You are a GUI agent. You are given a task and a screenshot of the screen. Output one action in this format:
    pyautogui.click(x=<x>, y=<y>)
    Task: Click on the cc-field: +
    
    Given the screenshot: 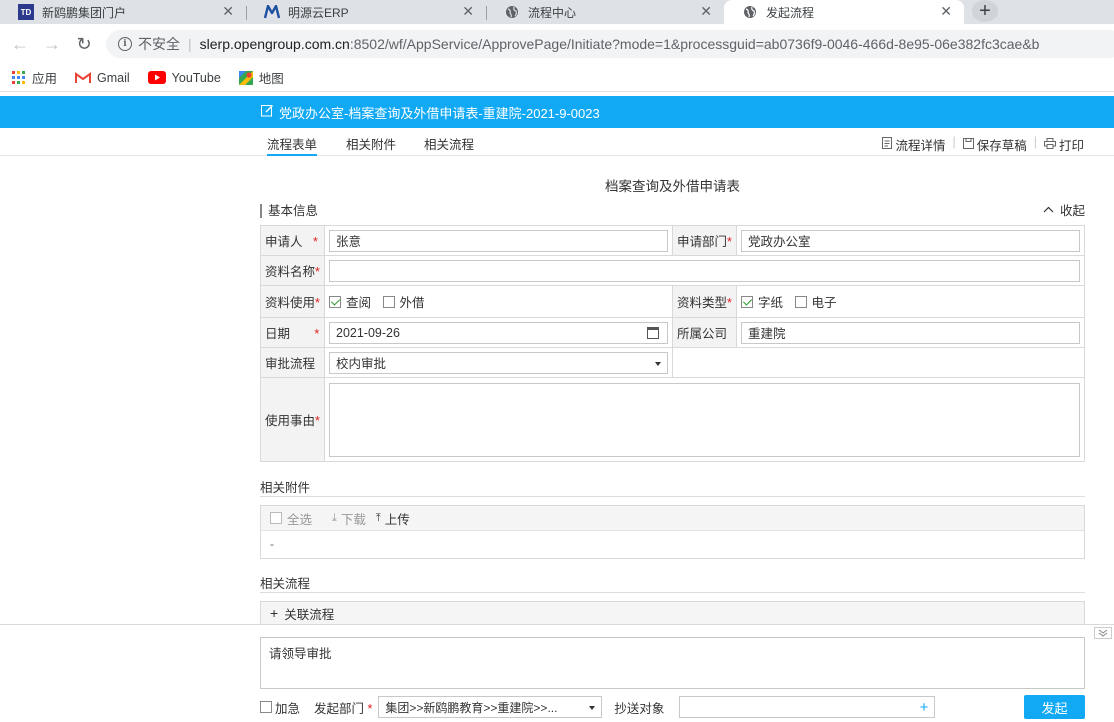 What is the action you would take?
    pyautogui.click(x=807, y=707)
    